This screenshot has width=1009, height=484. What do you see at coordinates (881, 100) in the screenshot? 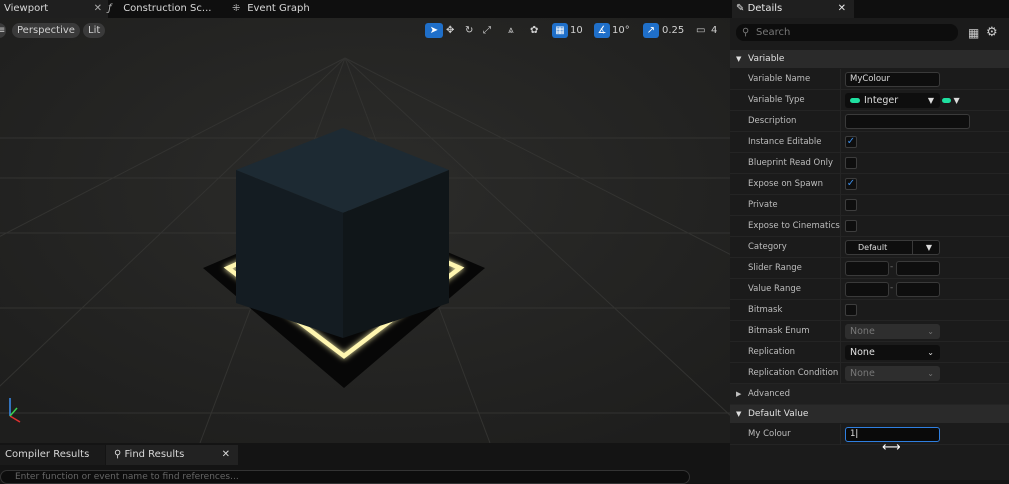
I see `variable-type-value: Integer` at bounding box center [881, 100].